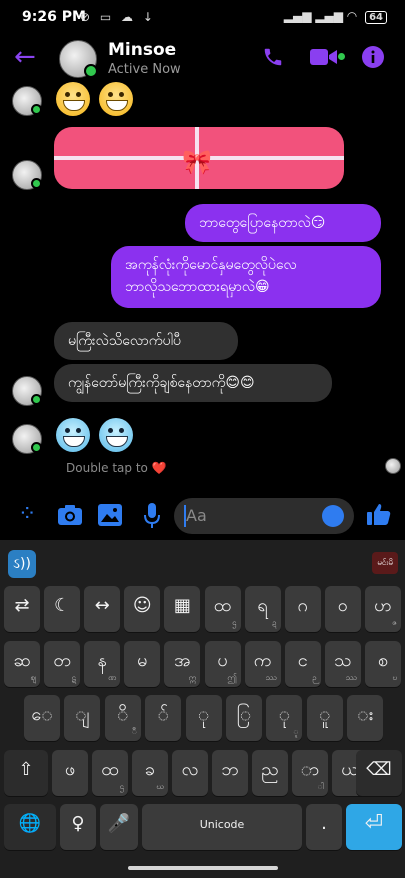  Describe the element at coordinates (25, 57) in the screenshot. I see `back-arrow-icon: ←` at that location.